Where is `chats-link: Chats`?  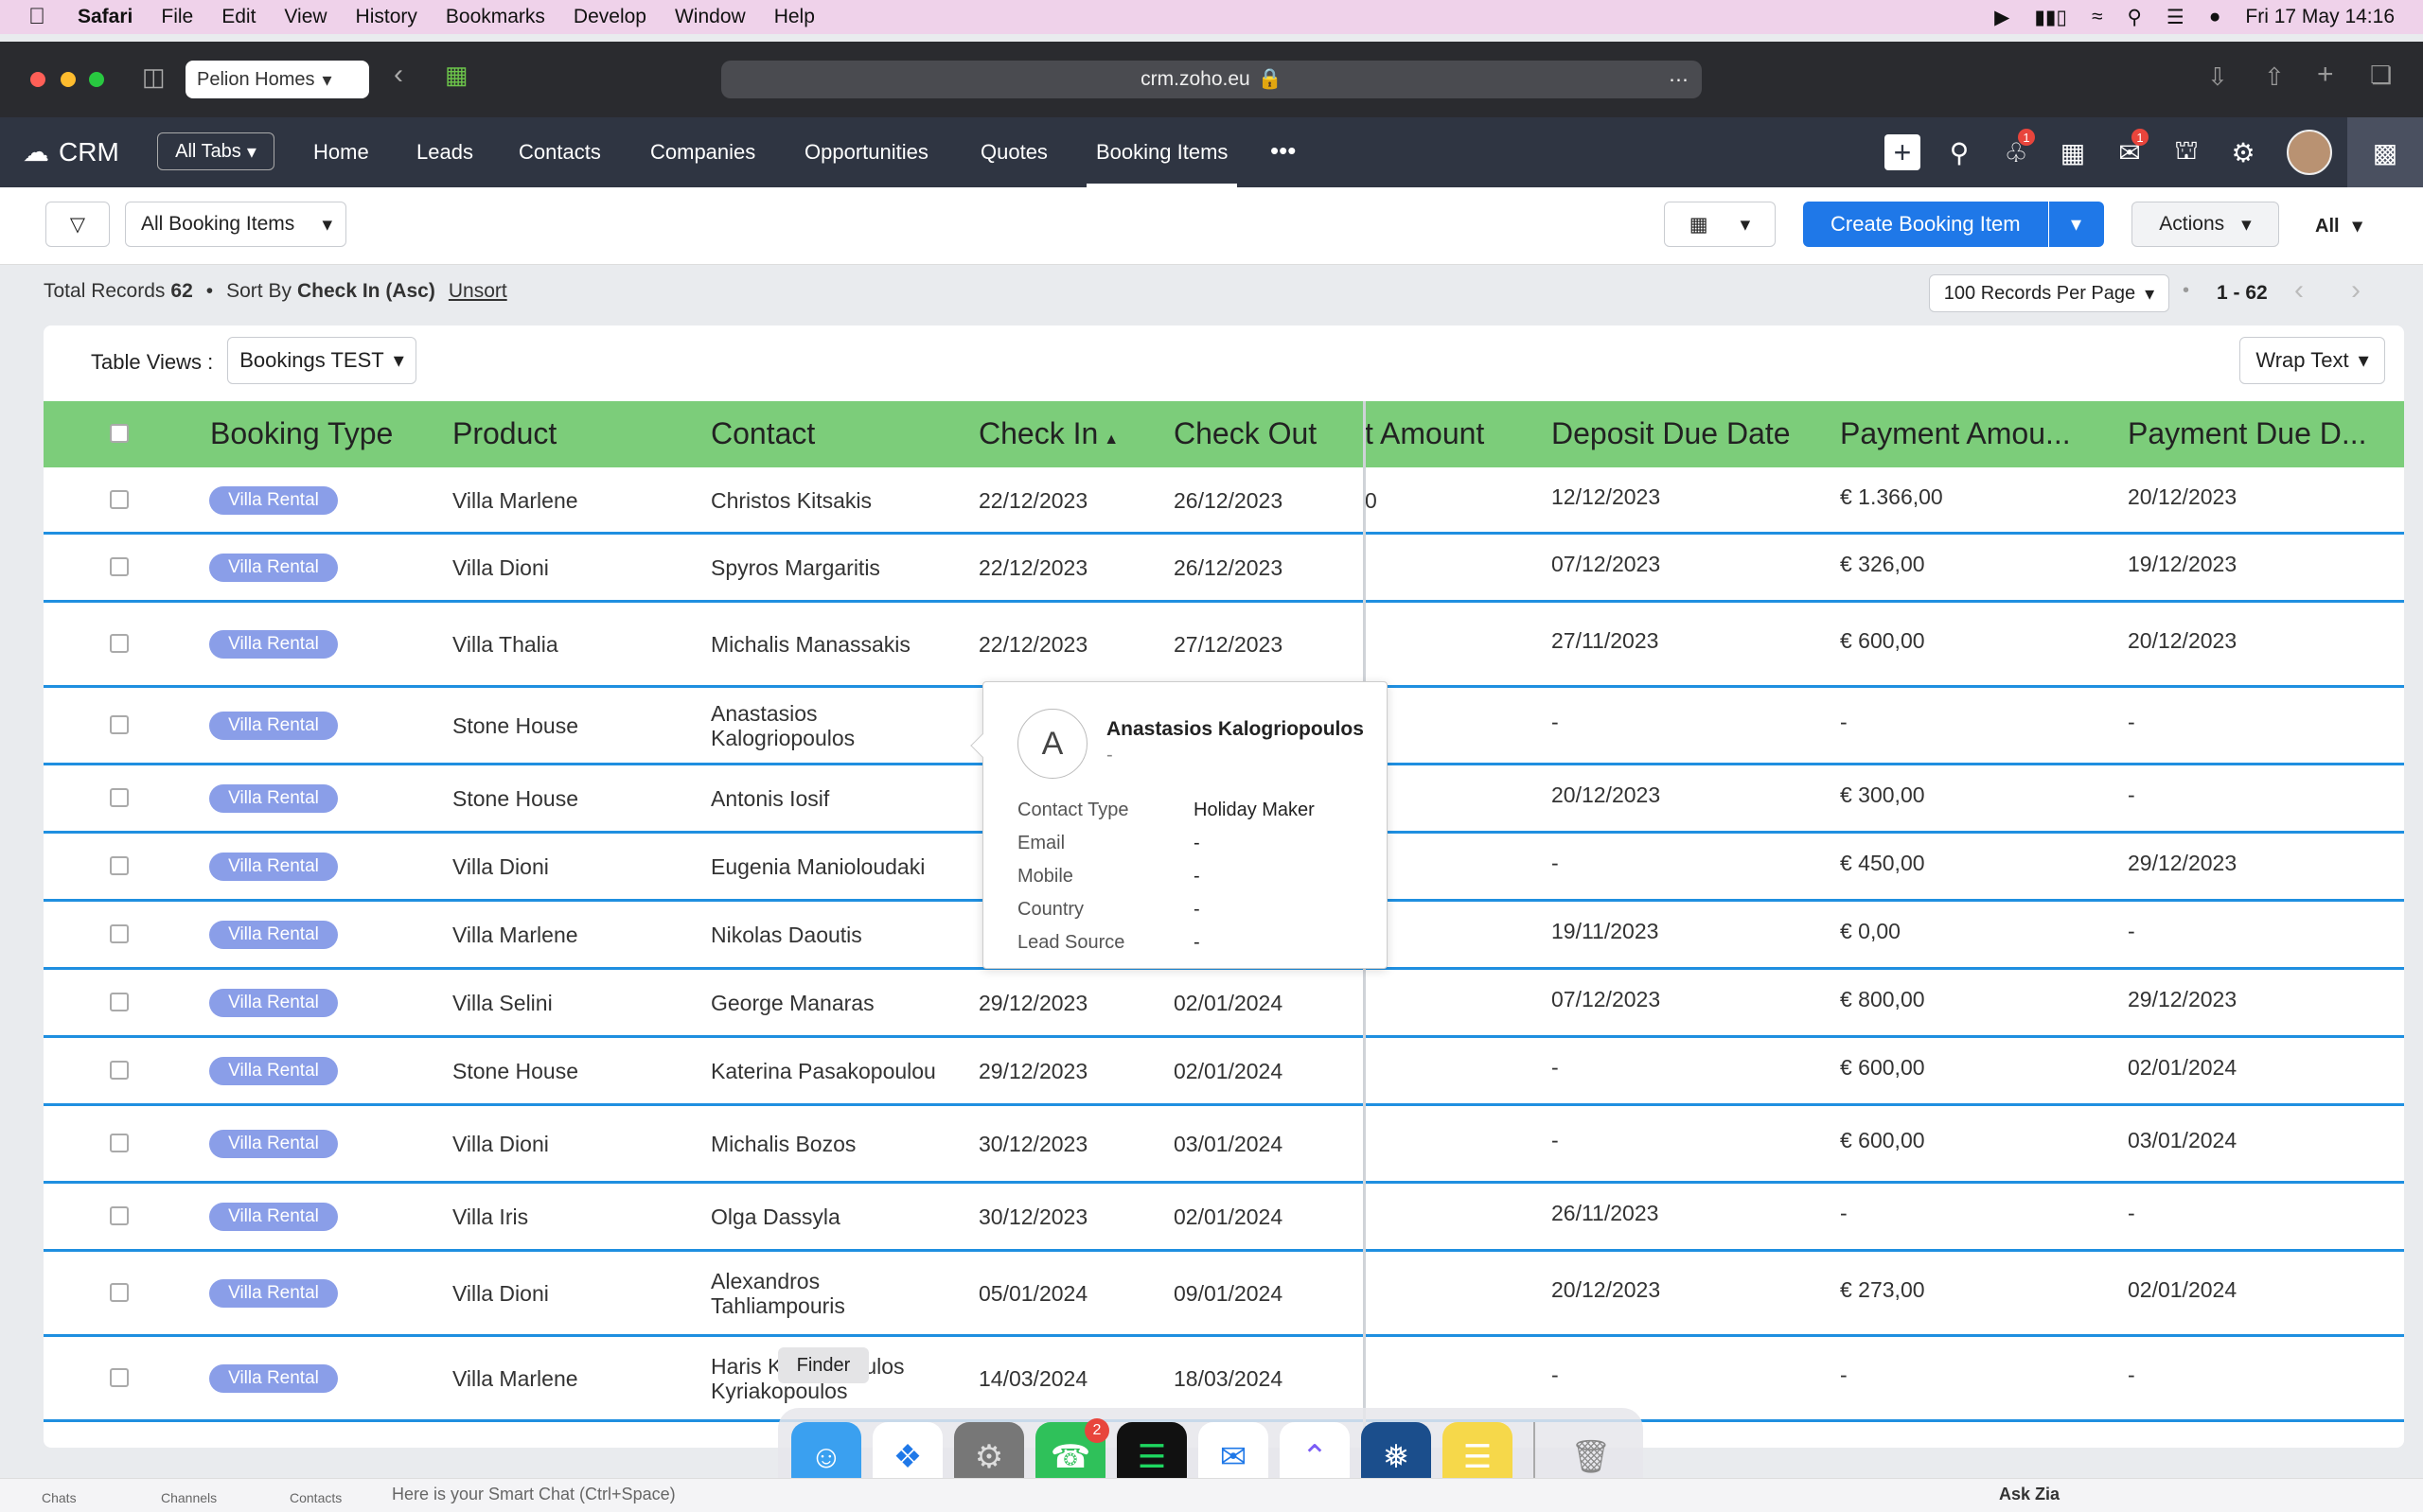 chats-link: Chats is located at coordinates (59, 1497).